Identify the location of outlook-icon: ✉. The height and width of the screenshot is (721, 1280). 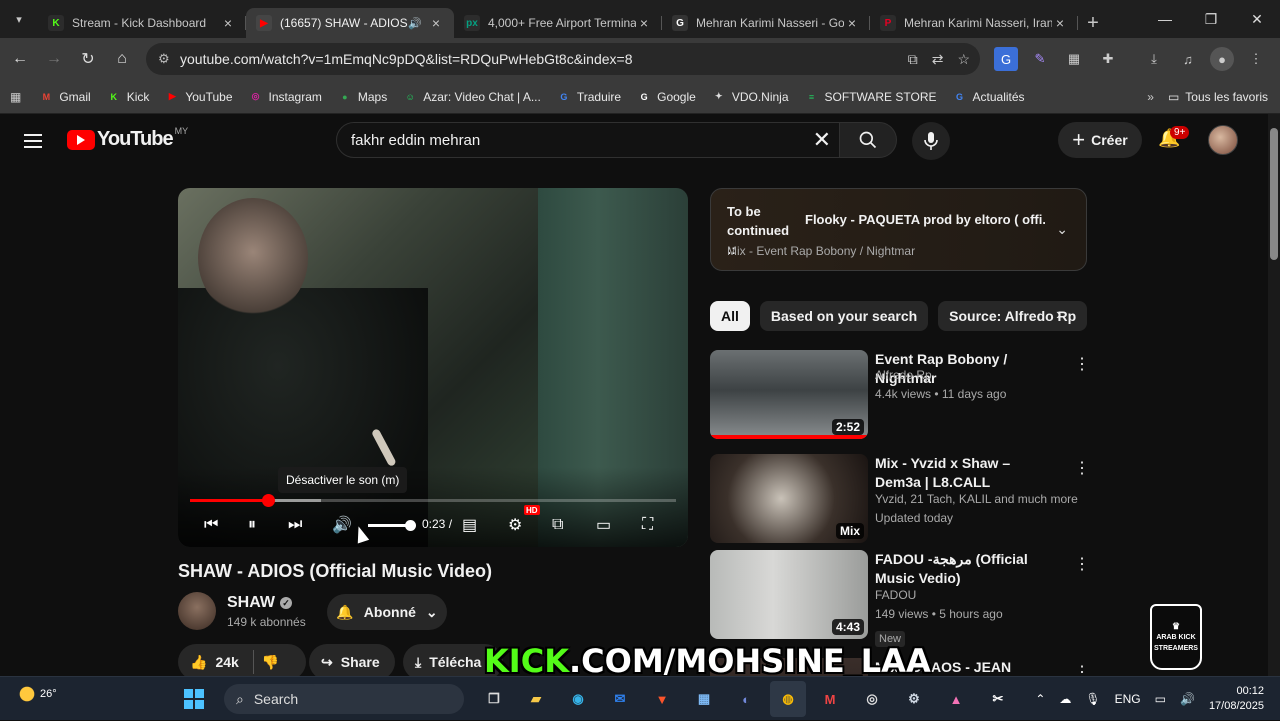
(620, 699).